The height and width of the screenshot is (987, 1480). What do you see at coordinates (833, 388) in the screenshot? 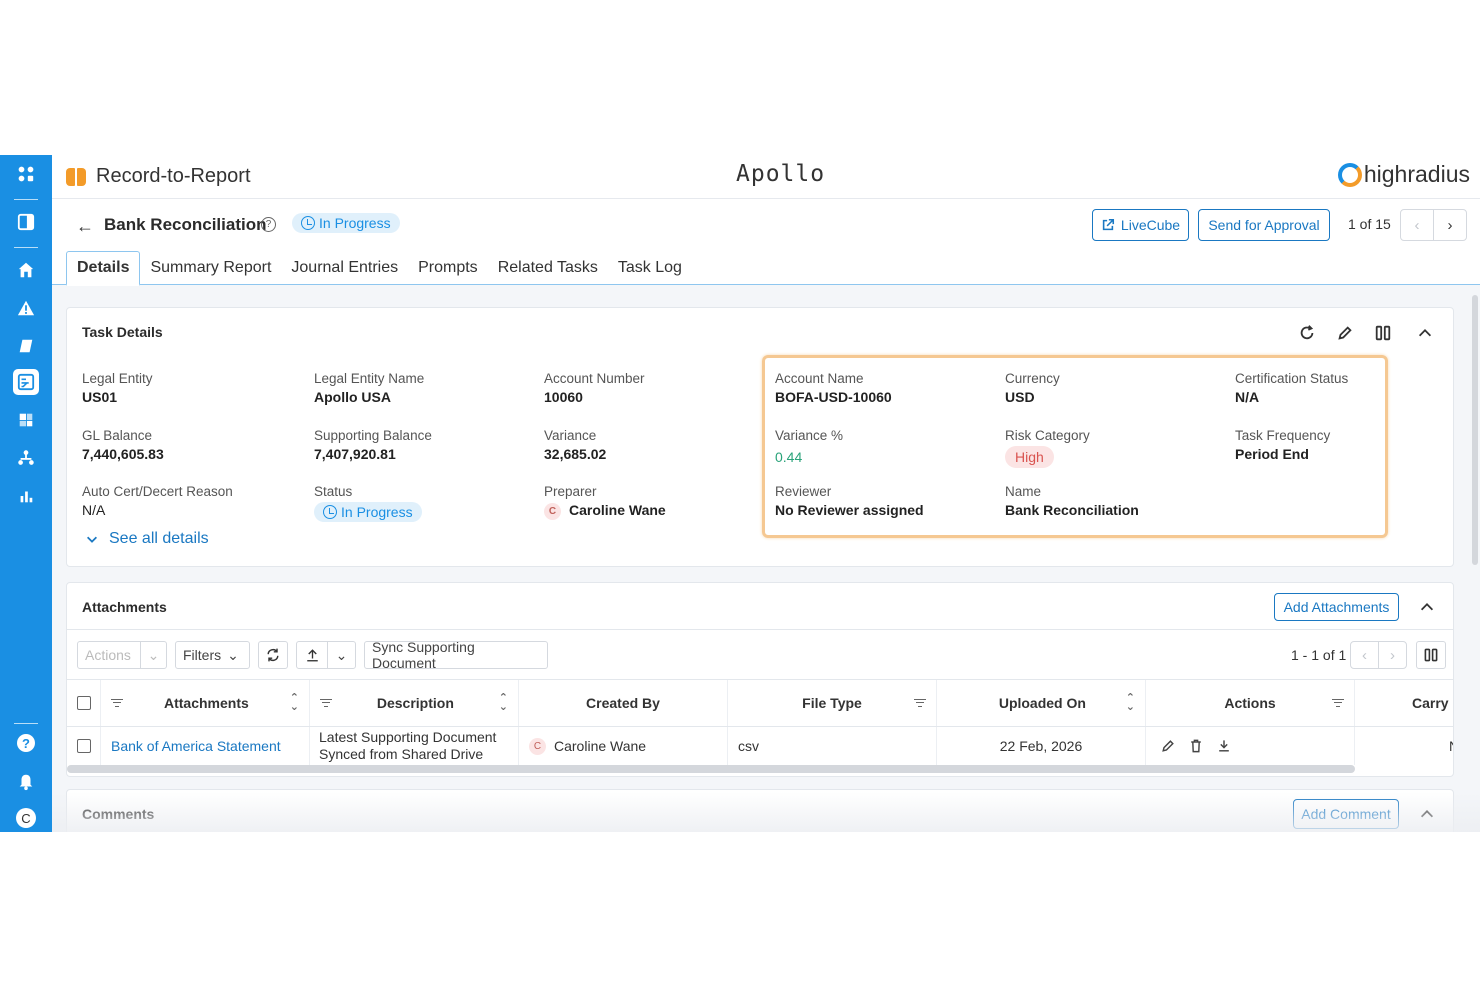
I see `field-account-name: Account Name BOFA-USD-10060` at bounding box center [833, 388].